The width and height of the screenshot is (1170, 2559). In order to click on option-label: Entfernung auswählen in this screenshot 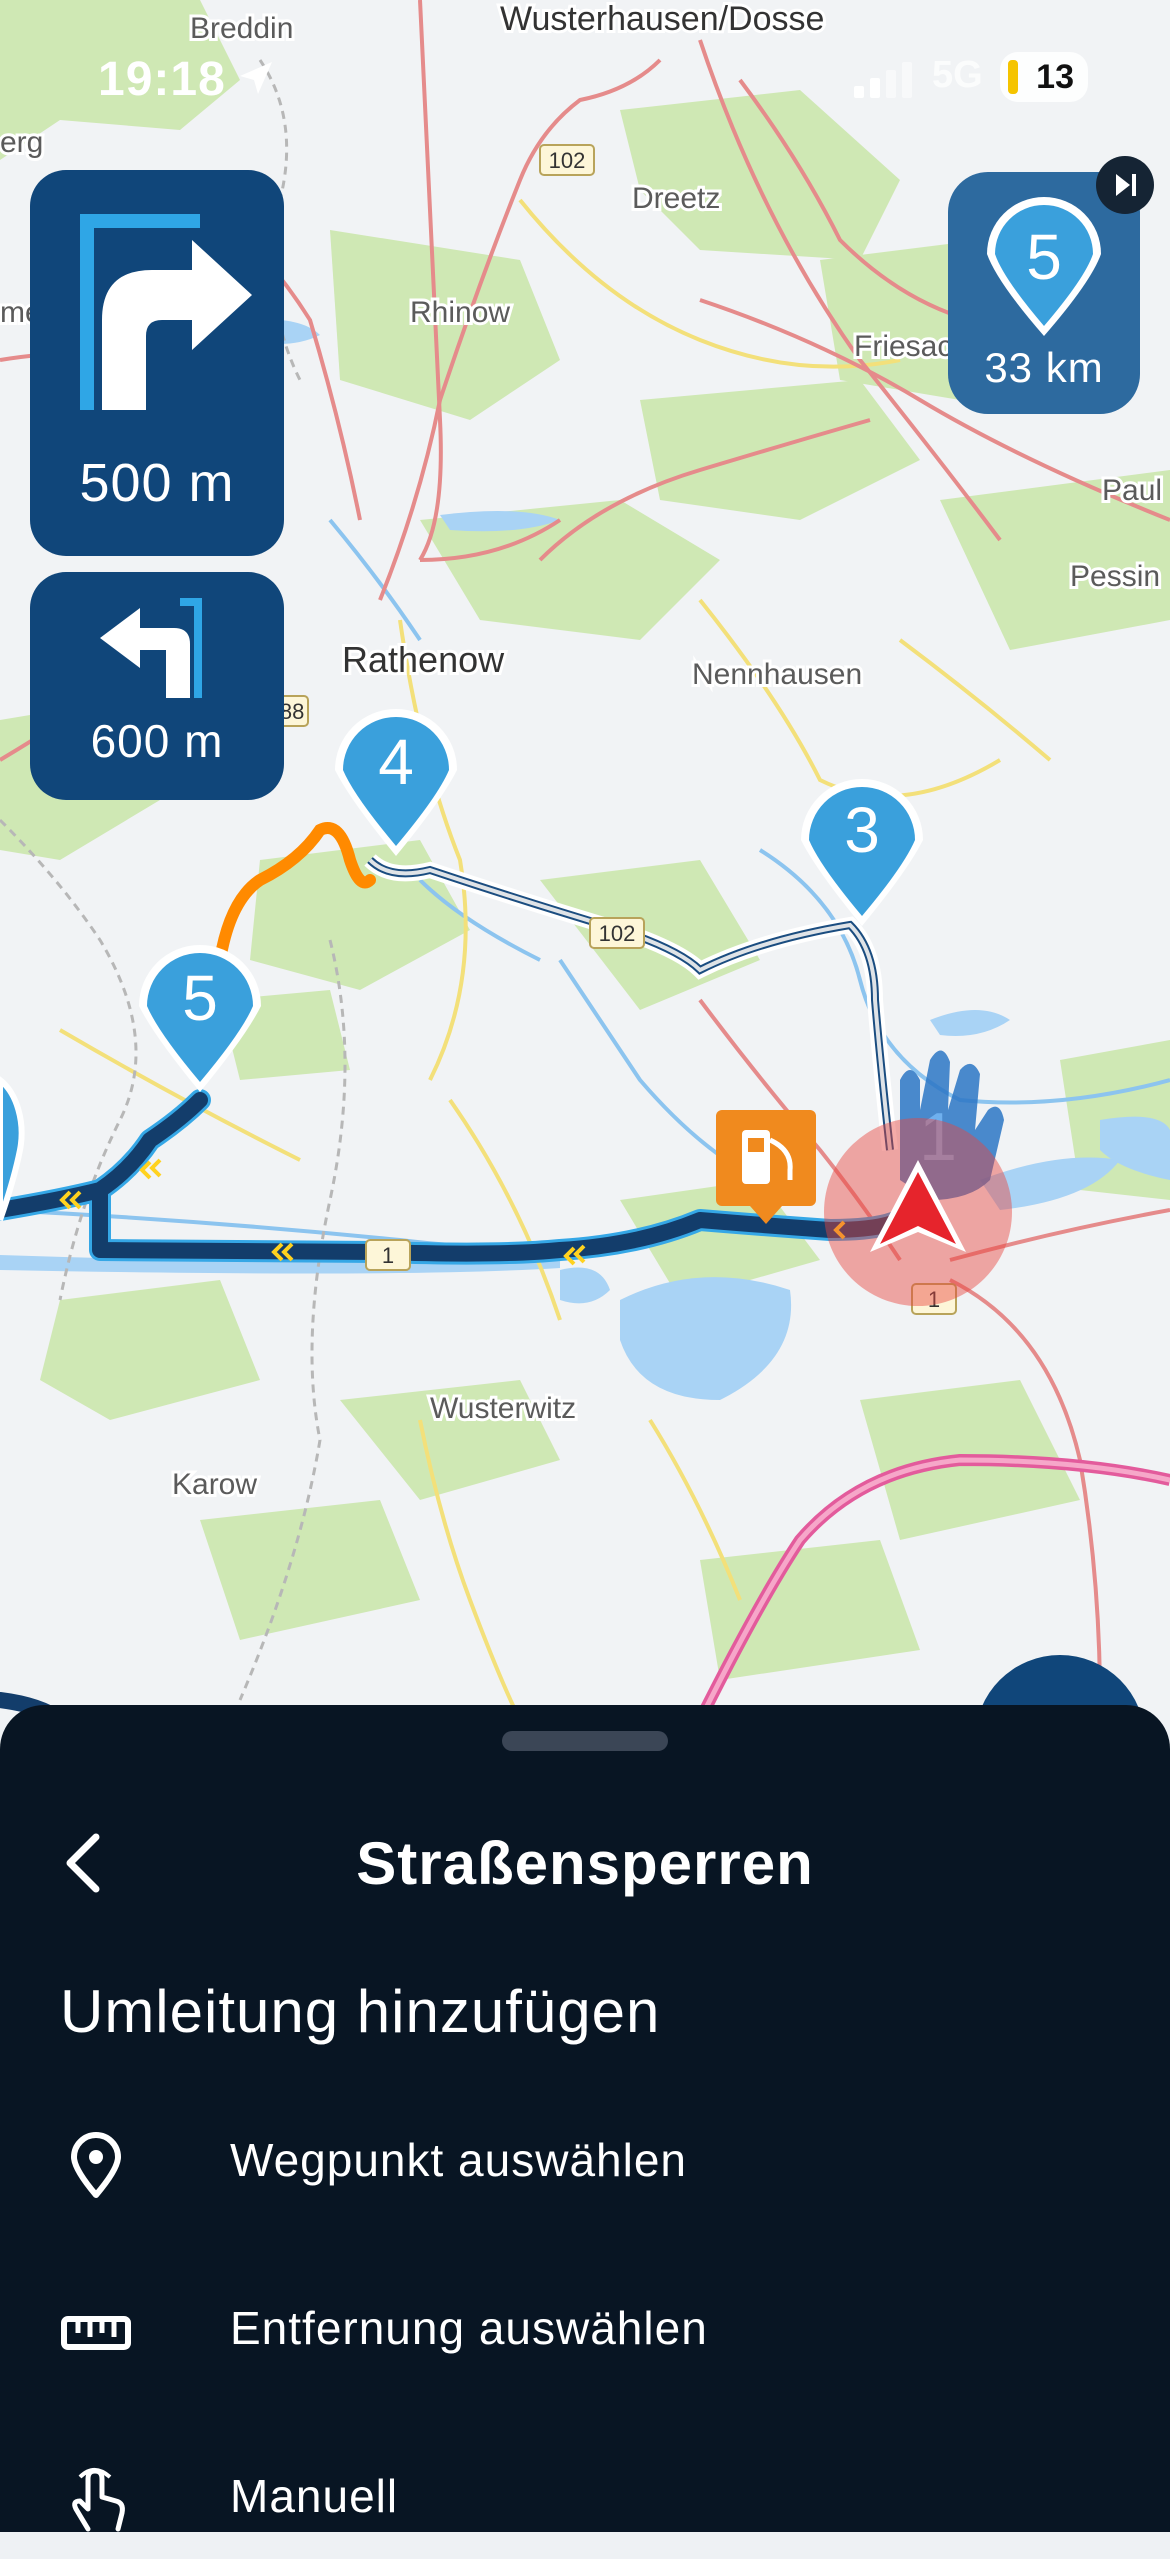, I will do `click(469, 2328)`.